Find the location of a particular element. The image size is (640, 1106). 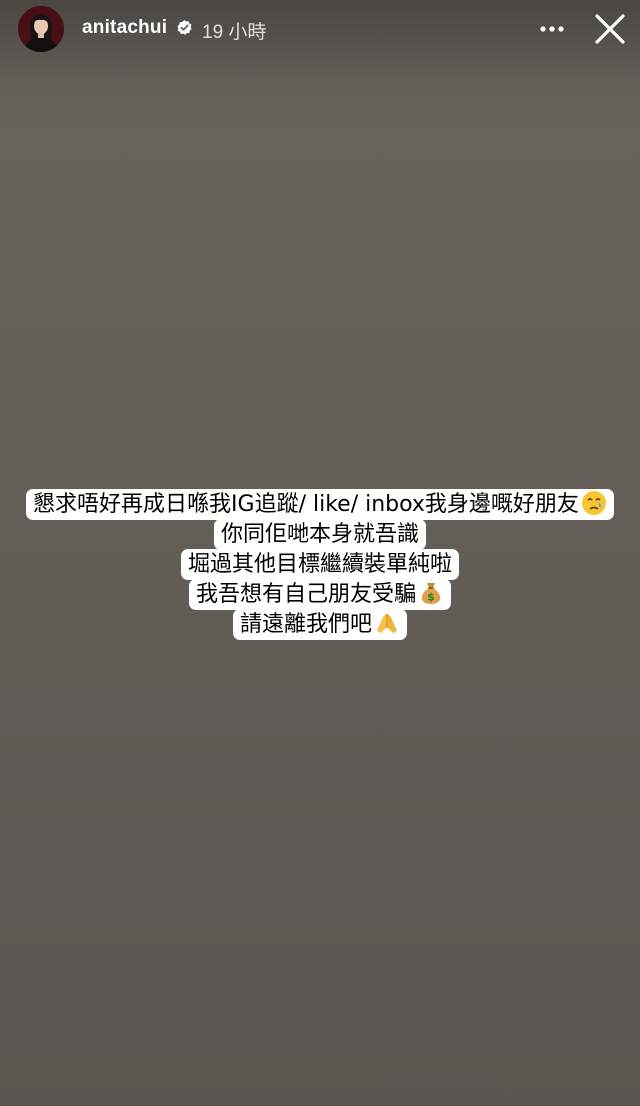

avatar is located at coordinates (41, 29).